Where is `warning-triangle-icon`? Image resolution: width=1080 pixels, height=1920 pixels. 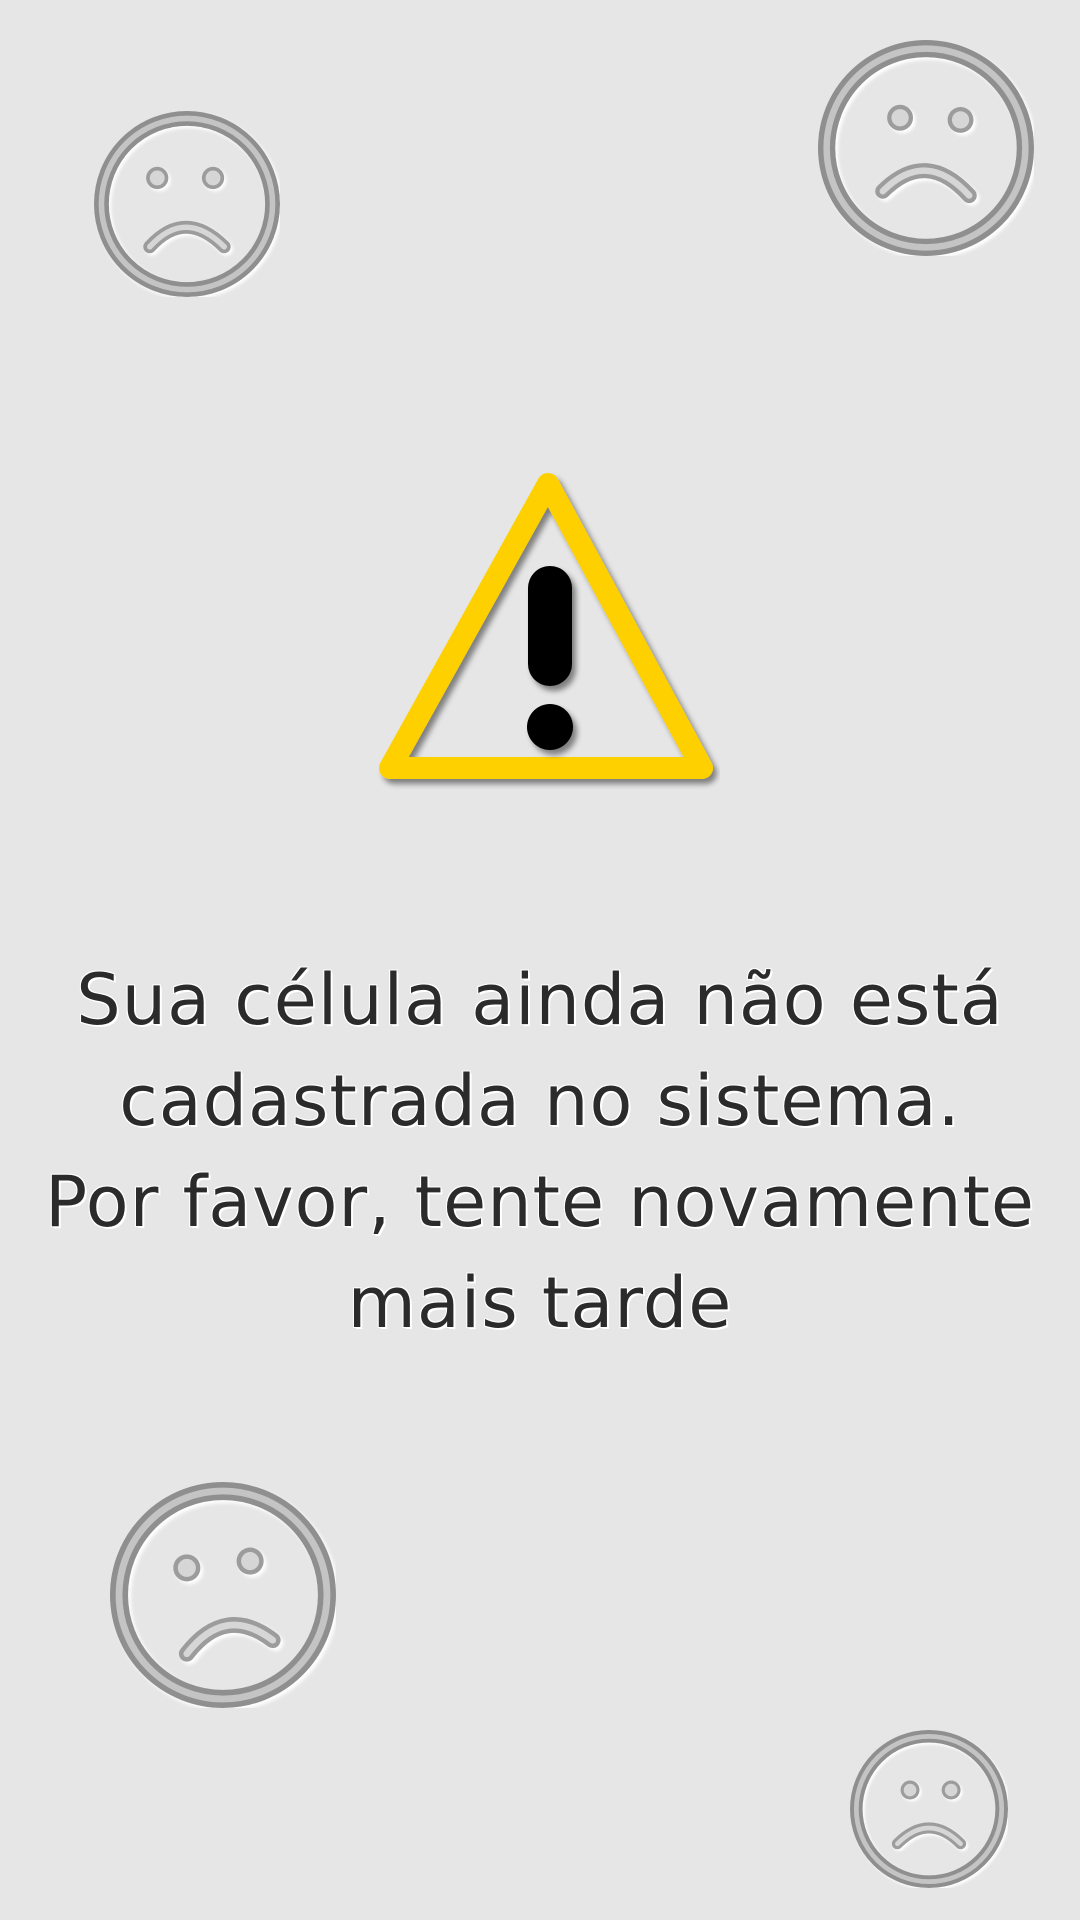
warning-triangle-icon is located at coordinates (546, 631).